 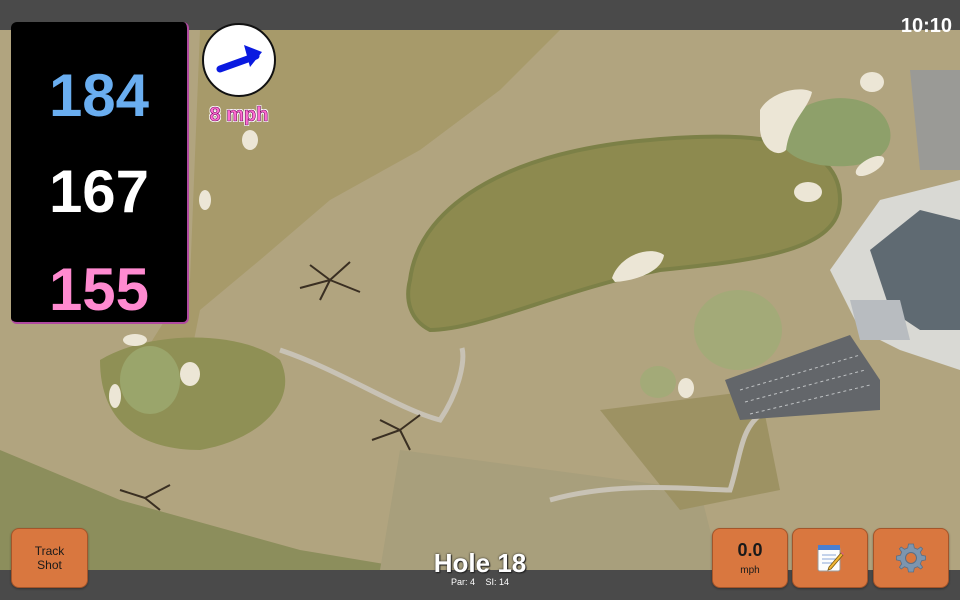 What do you see at coordinates (99, 191) in the screenshot?
I see `distance-middle: 167` at bounding box center [99, 191].